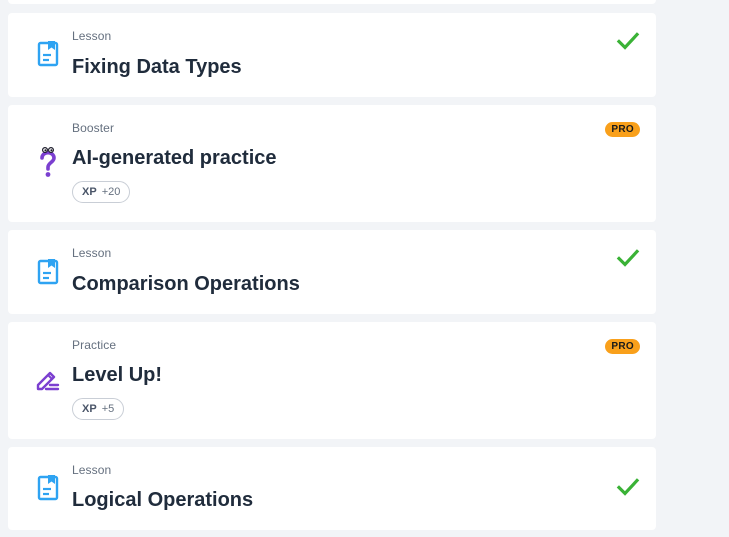 This screenshot has width=729, height=537. What do you see at coordinates (117, 375) in the screenshot?
I see `item-title: Level Up!` at bounding box center [117, 375].